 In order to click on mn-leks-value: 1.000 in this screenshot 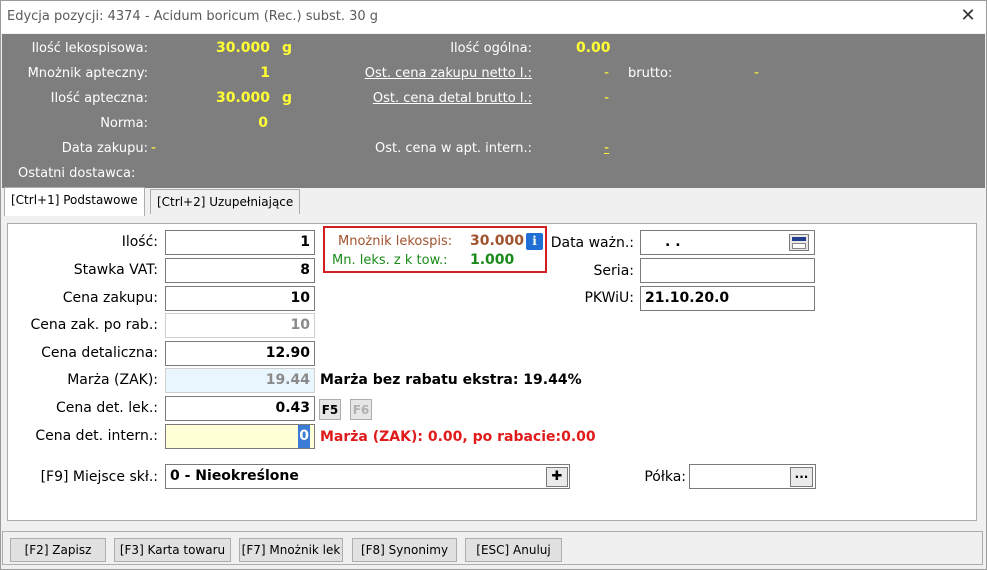, I will do `click(492, 260)`.